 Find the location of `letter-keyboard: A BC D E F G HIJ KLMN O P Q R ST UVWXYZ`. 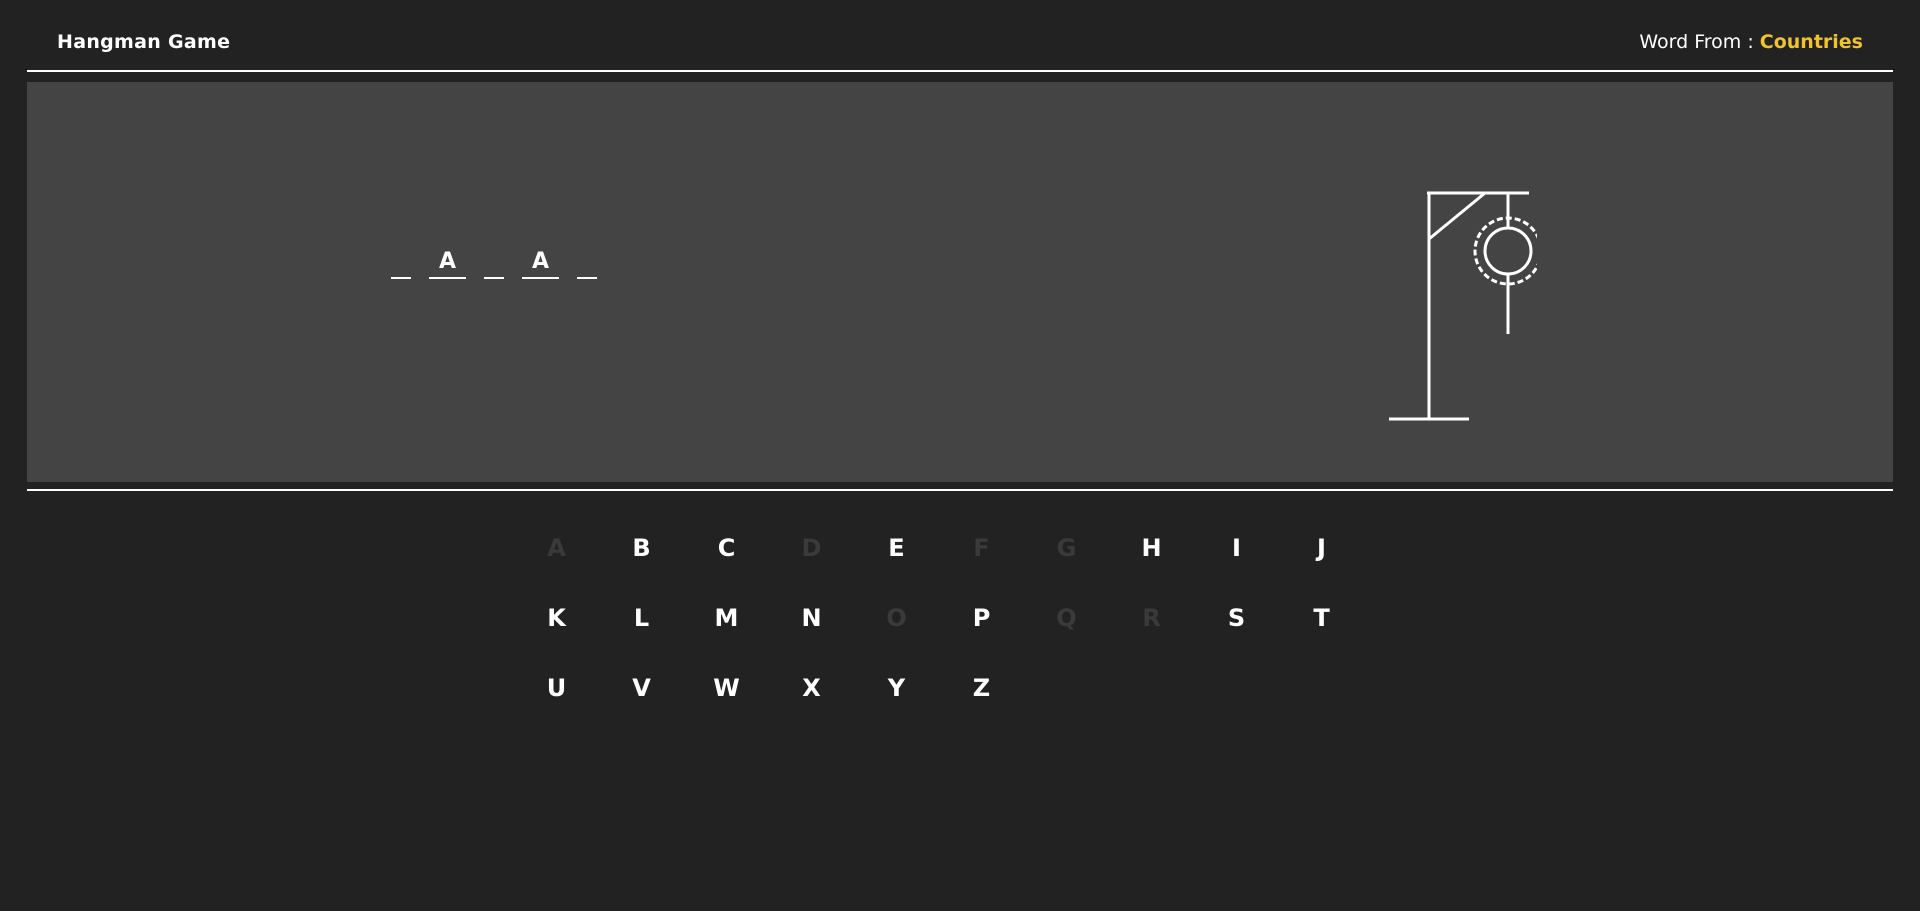

letter-keyboard: A BC D E F G HIJ KLMN O P Q R ST UVWXYZ is located at coordinates (944, 628).